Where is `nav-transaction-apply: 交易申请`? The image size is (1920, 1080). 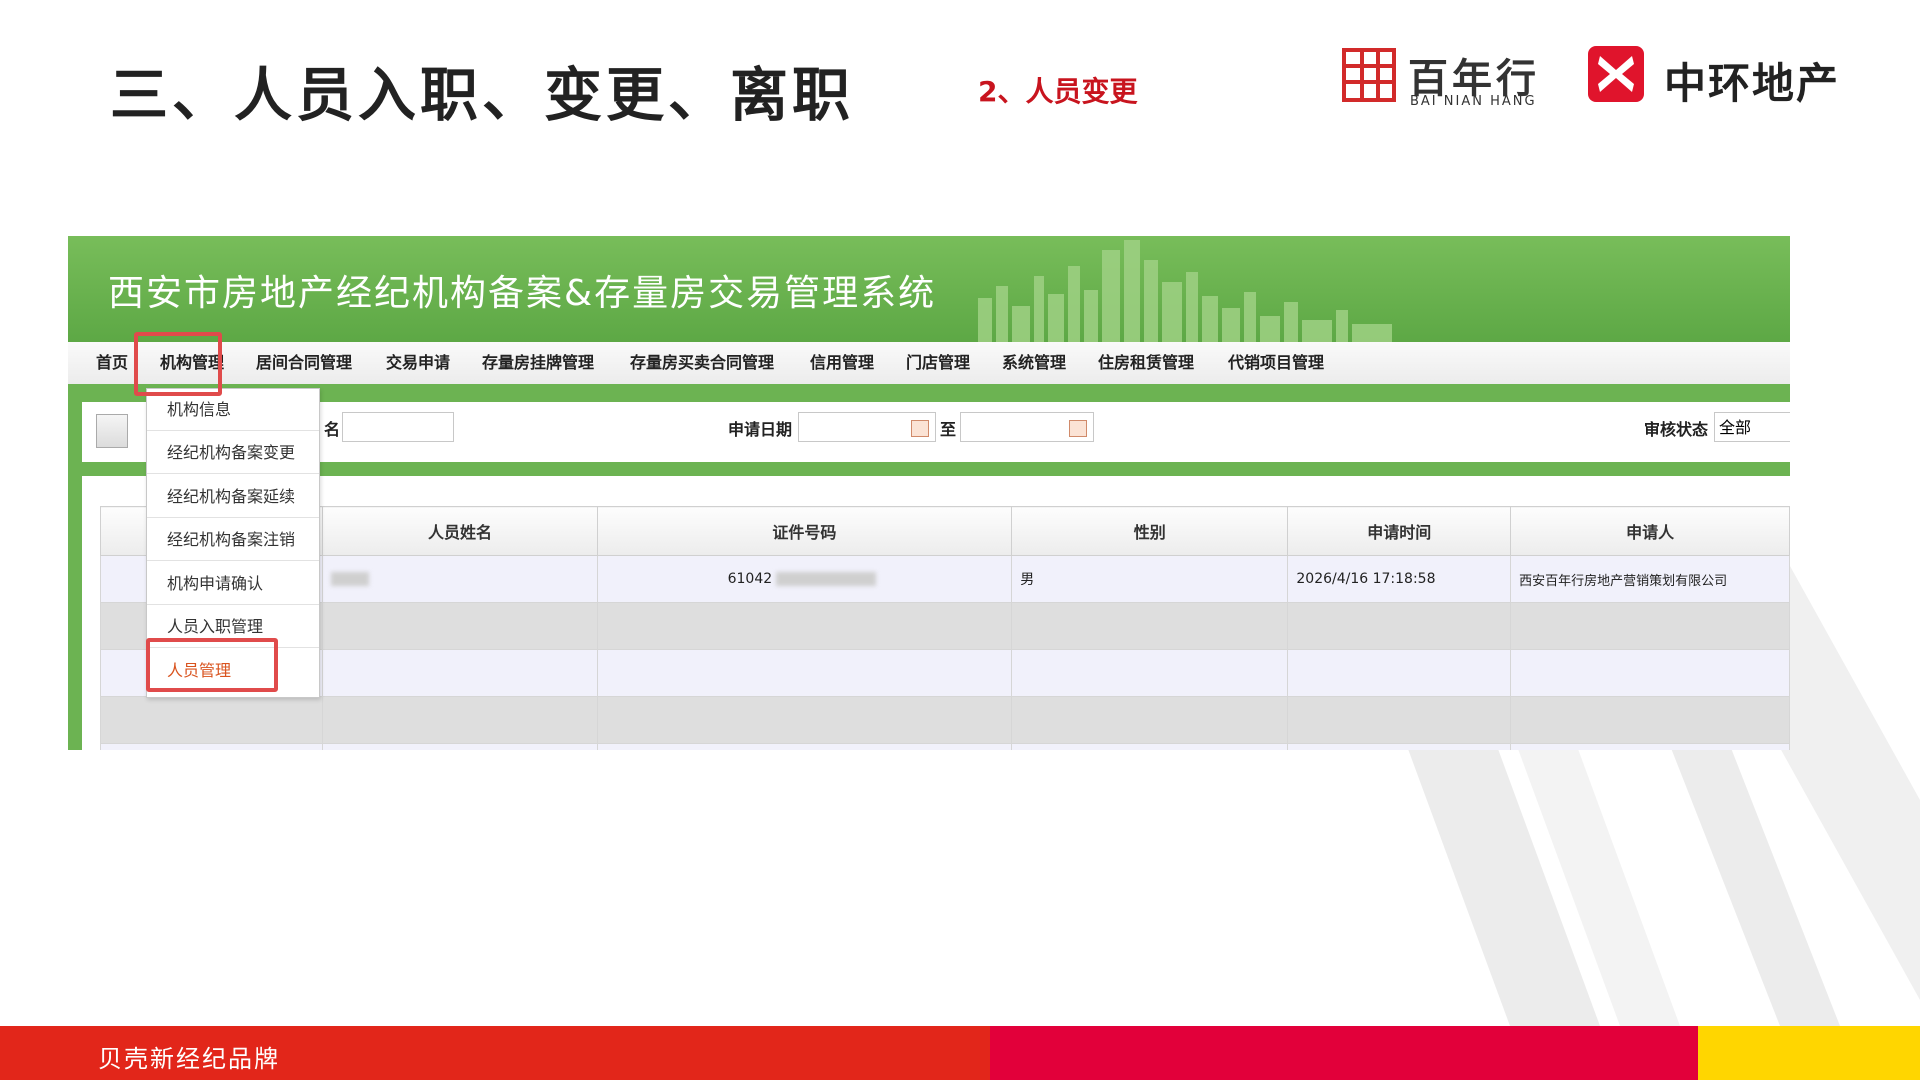 nav-transaction-apply: 交易申请 is located at coordinates (418, 363).